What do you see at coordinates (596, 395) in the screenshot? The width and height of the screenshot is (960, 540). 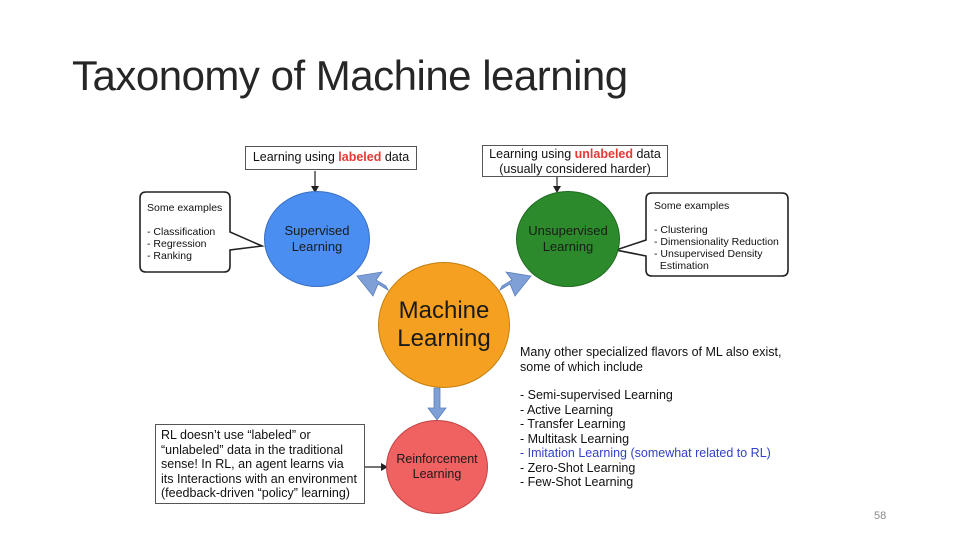 I see `list-item: - Semi-supervised Learning` at bounding box center [596, 395].